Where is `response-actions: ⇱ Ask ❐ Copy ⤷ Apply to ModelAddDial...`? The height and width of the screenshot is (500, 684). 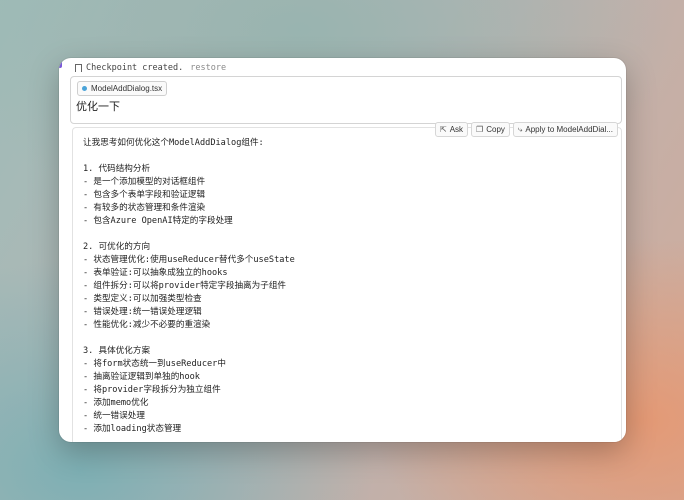
response-actions: ⇱ Ask ❐ Copy ⤷ Apply to ModelAddDial... is located at coordinates (526, 129).